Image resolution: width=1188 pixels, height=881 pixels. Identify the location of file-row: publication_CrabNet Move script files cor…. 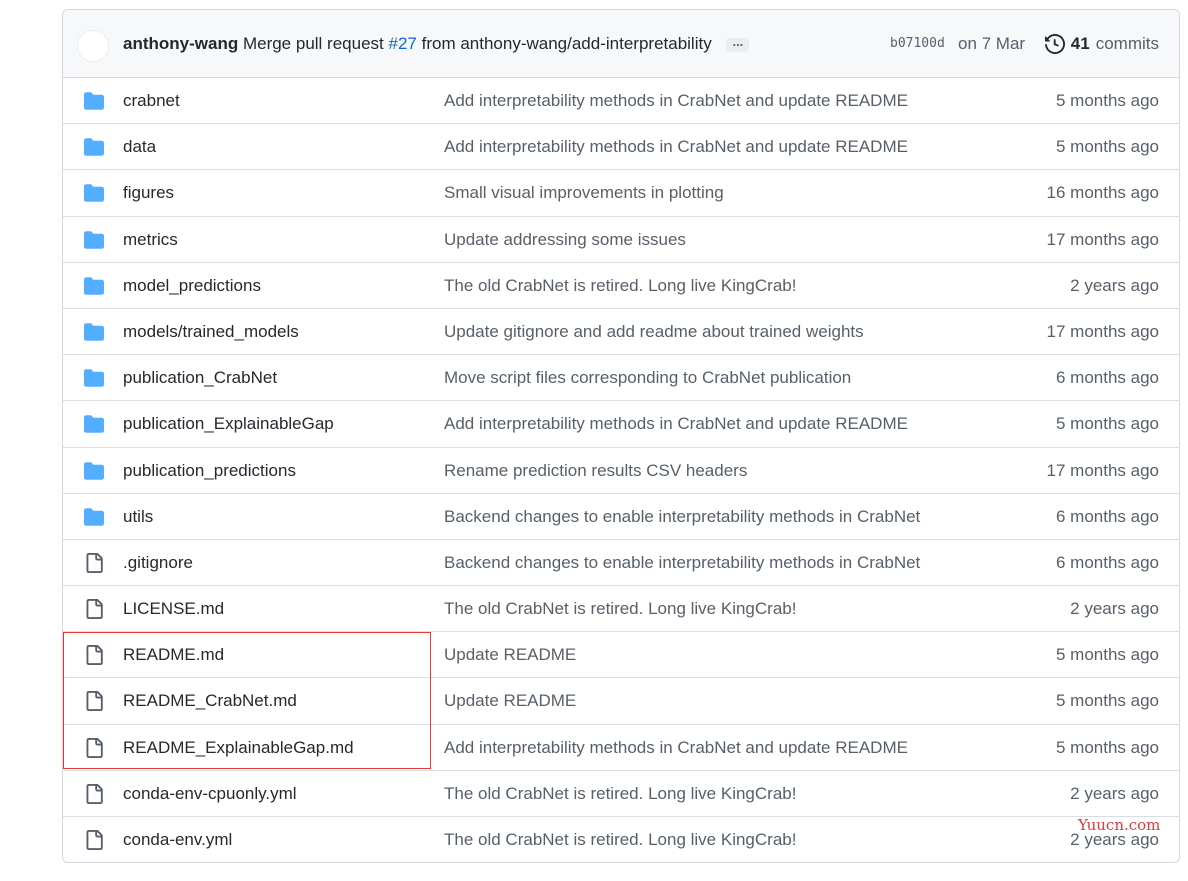
(621, 378).